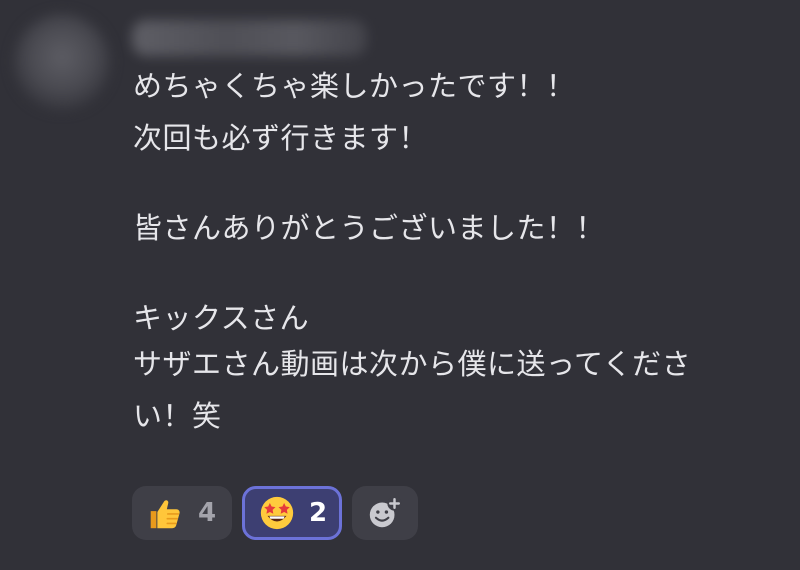  I want to click on add-reaction-icon, so click(385, 513).